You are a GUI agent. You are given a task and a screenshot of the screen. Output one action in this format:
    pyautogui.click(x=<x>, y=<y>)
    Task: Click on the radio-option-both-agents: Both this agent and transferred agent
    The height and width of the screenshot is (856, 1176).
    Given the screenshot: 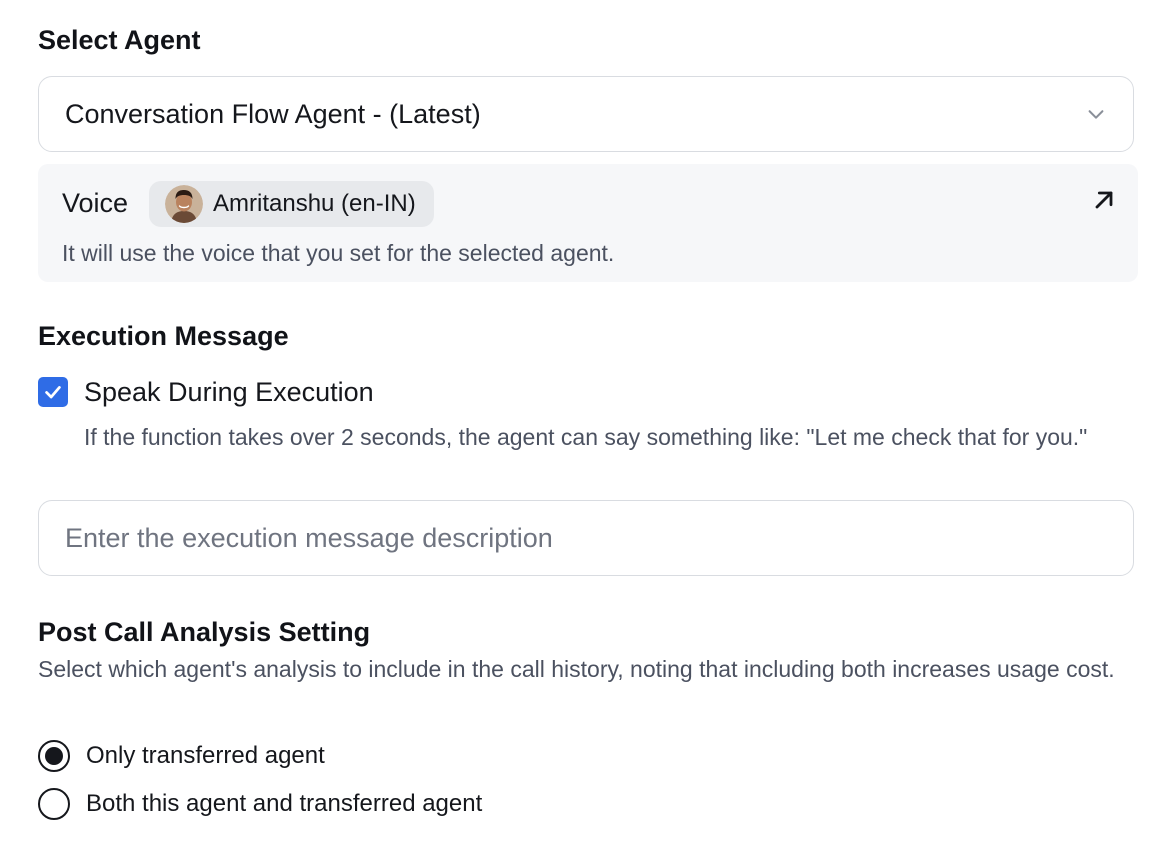 What is the action you would take?
    pyautogui.click(x=260, y=804)
    